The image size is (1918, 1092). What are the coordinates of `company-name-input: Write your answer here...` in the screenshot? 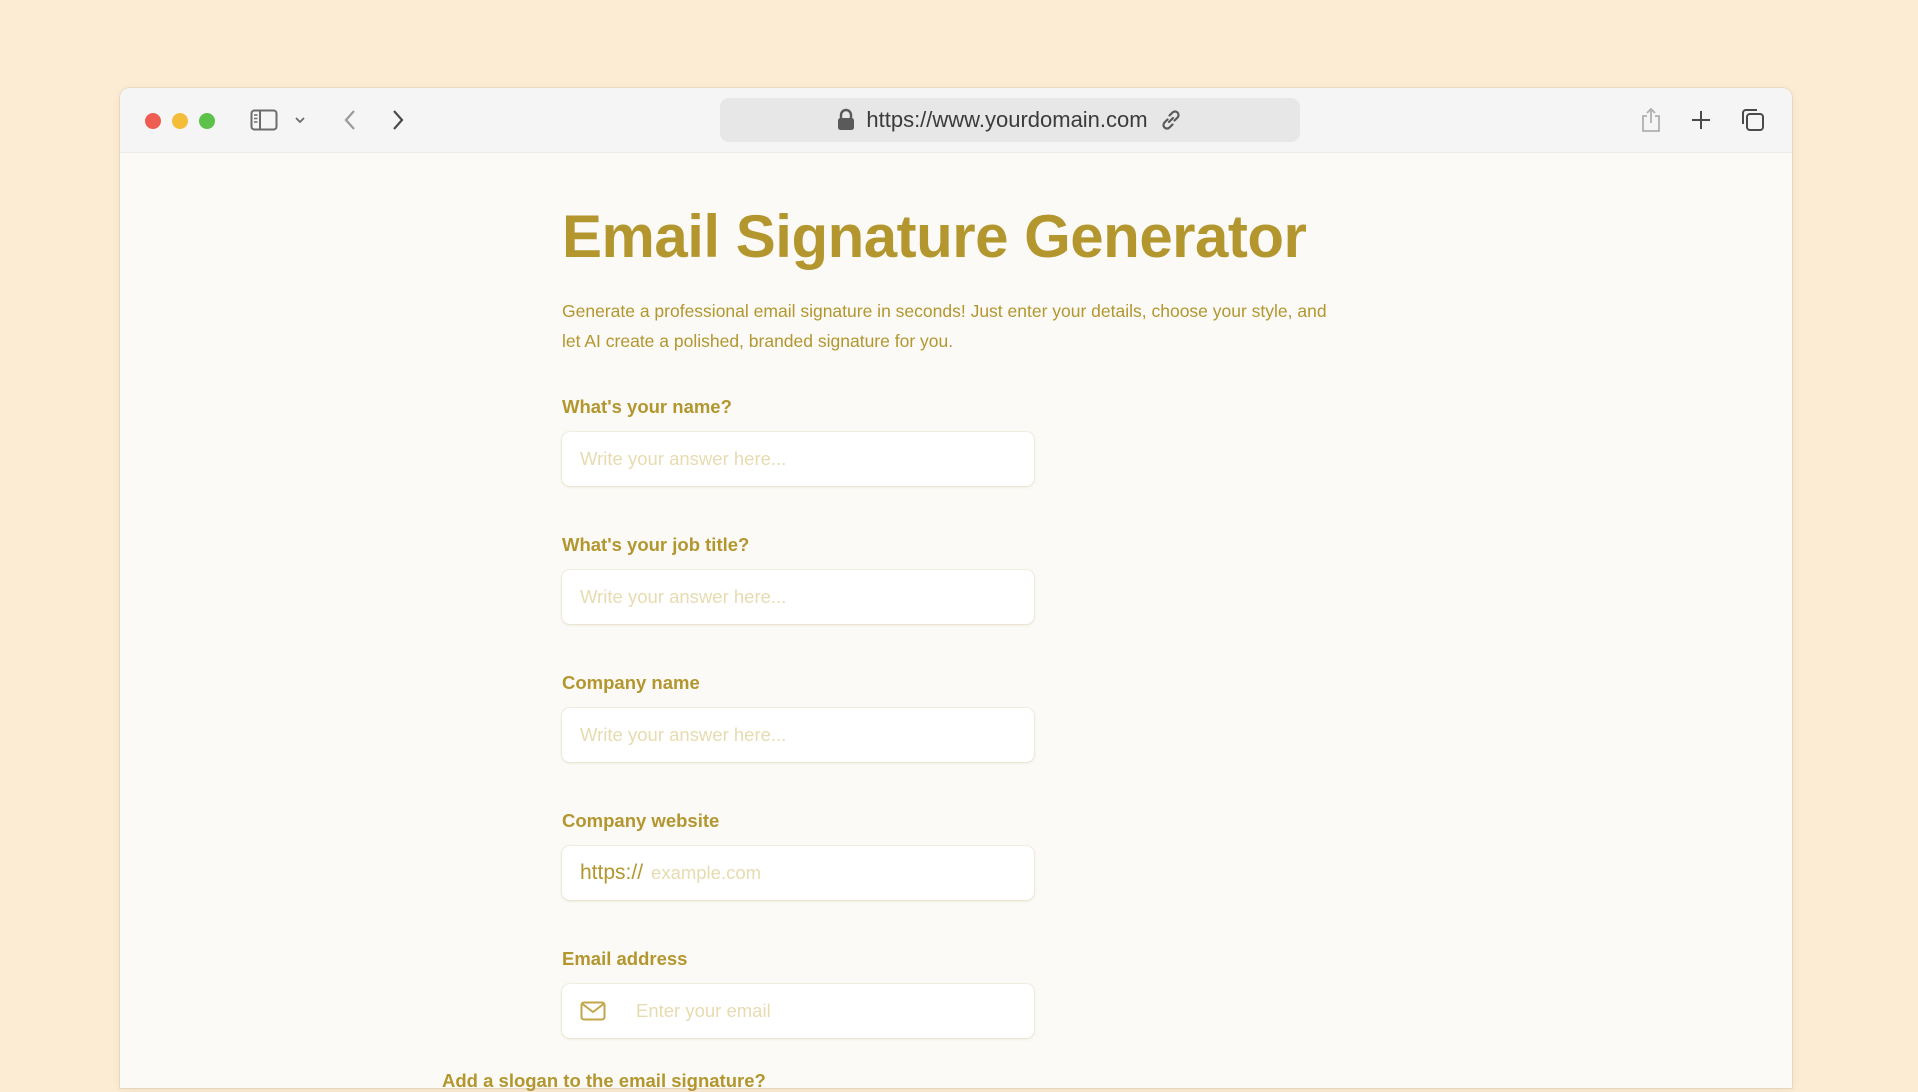 It's located at (798, 735).